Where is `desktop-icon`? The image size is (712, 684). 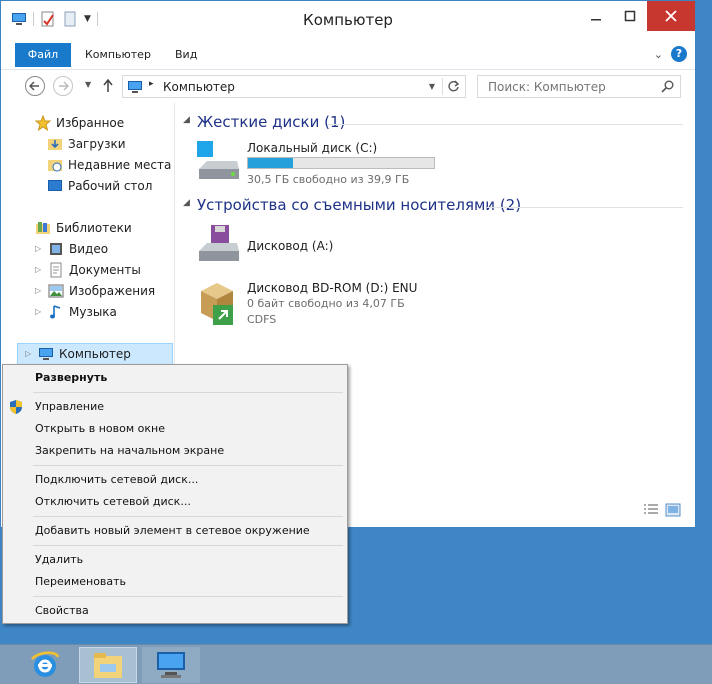
desktop-icon is located at coordinates (55, 185).